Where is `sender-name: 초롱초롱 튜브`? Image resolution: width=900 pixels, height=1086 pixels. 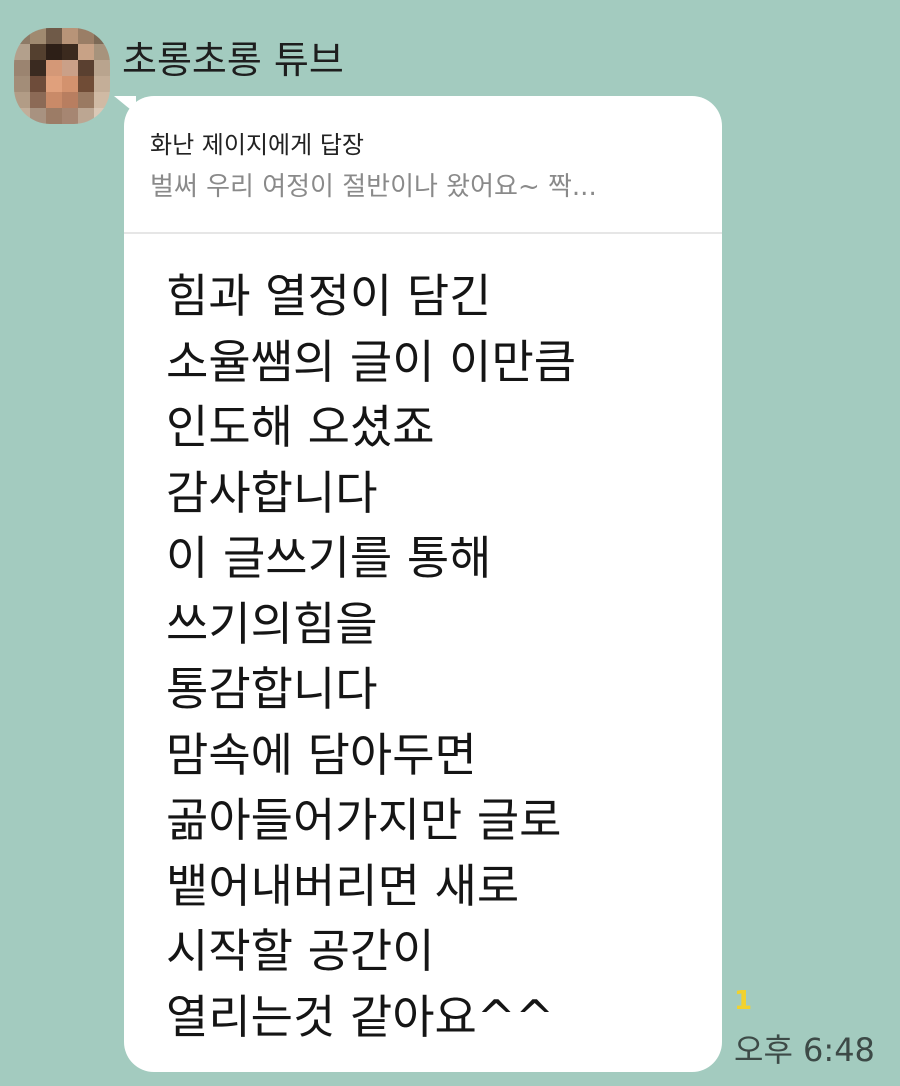
sender-name: 초롱초롱 튜브 is located at coordinates (233, 60).